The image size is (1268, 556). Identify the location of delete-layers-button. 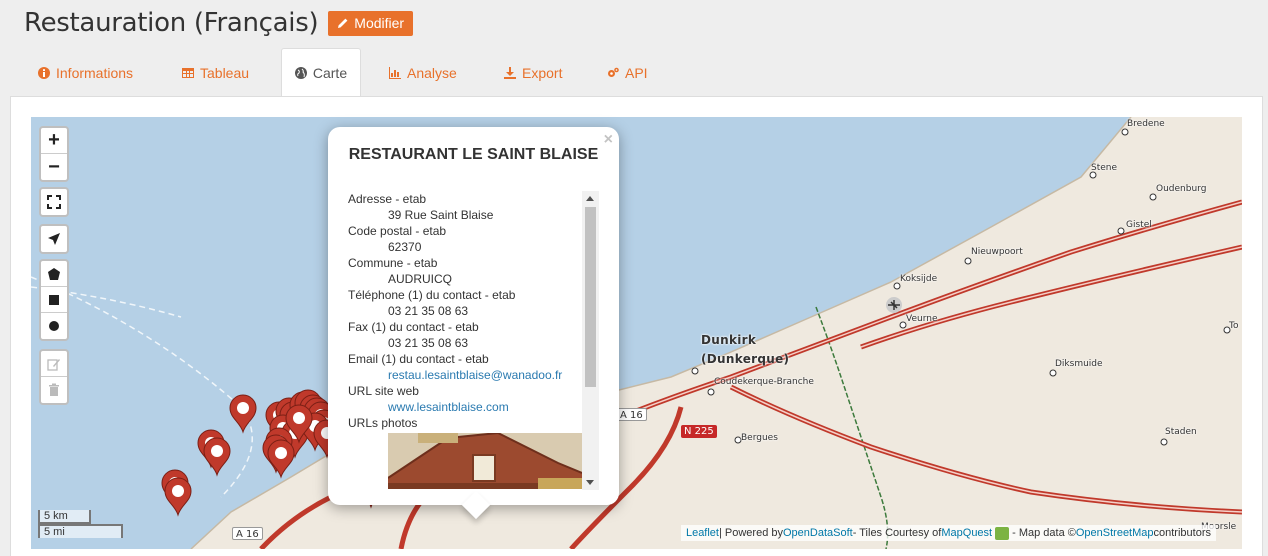
(54, 390).